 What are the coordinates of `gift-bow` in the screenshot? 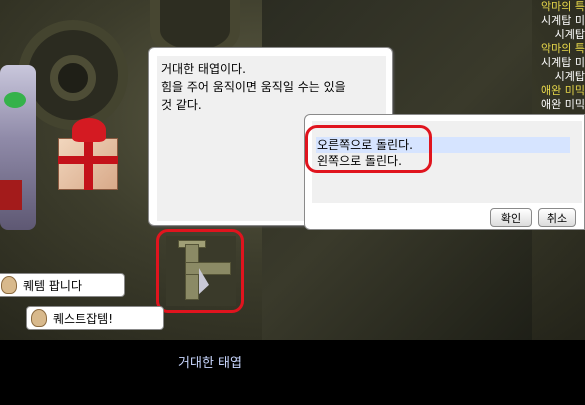 It's located at (89, 130).